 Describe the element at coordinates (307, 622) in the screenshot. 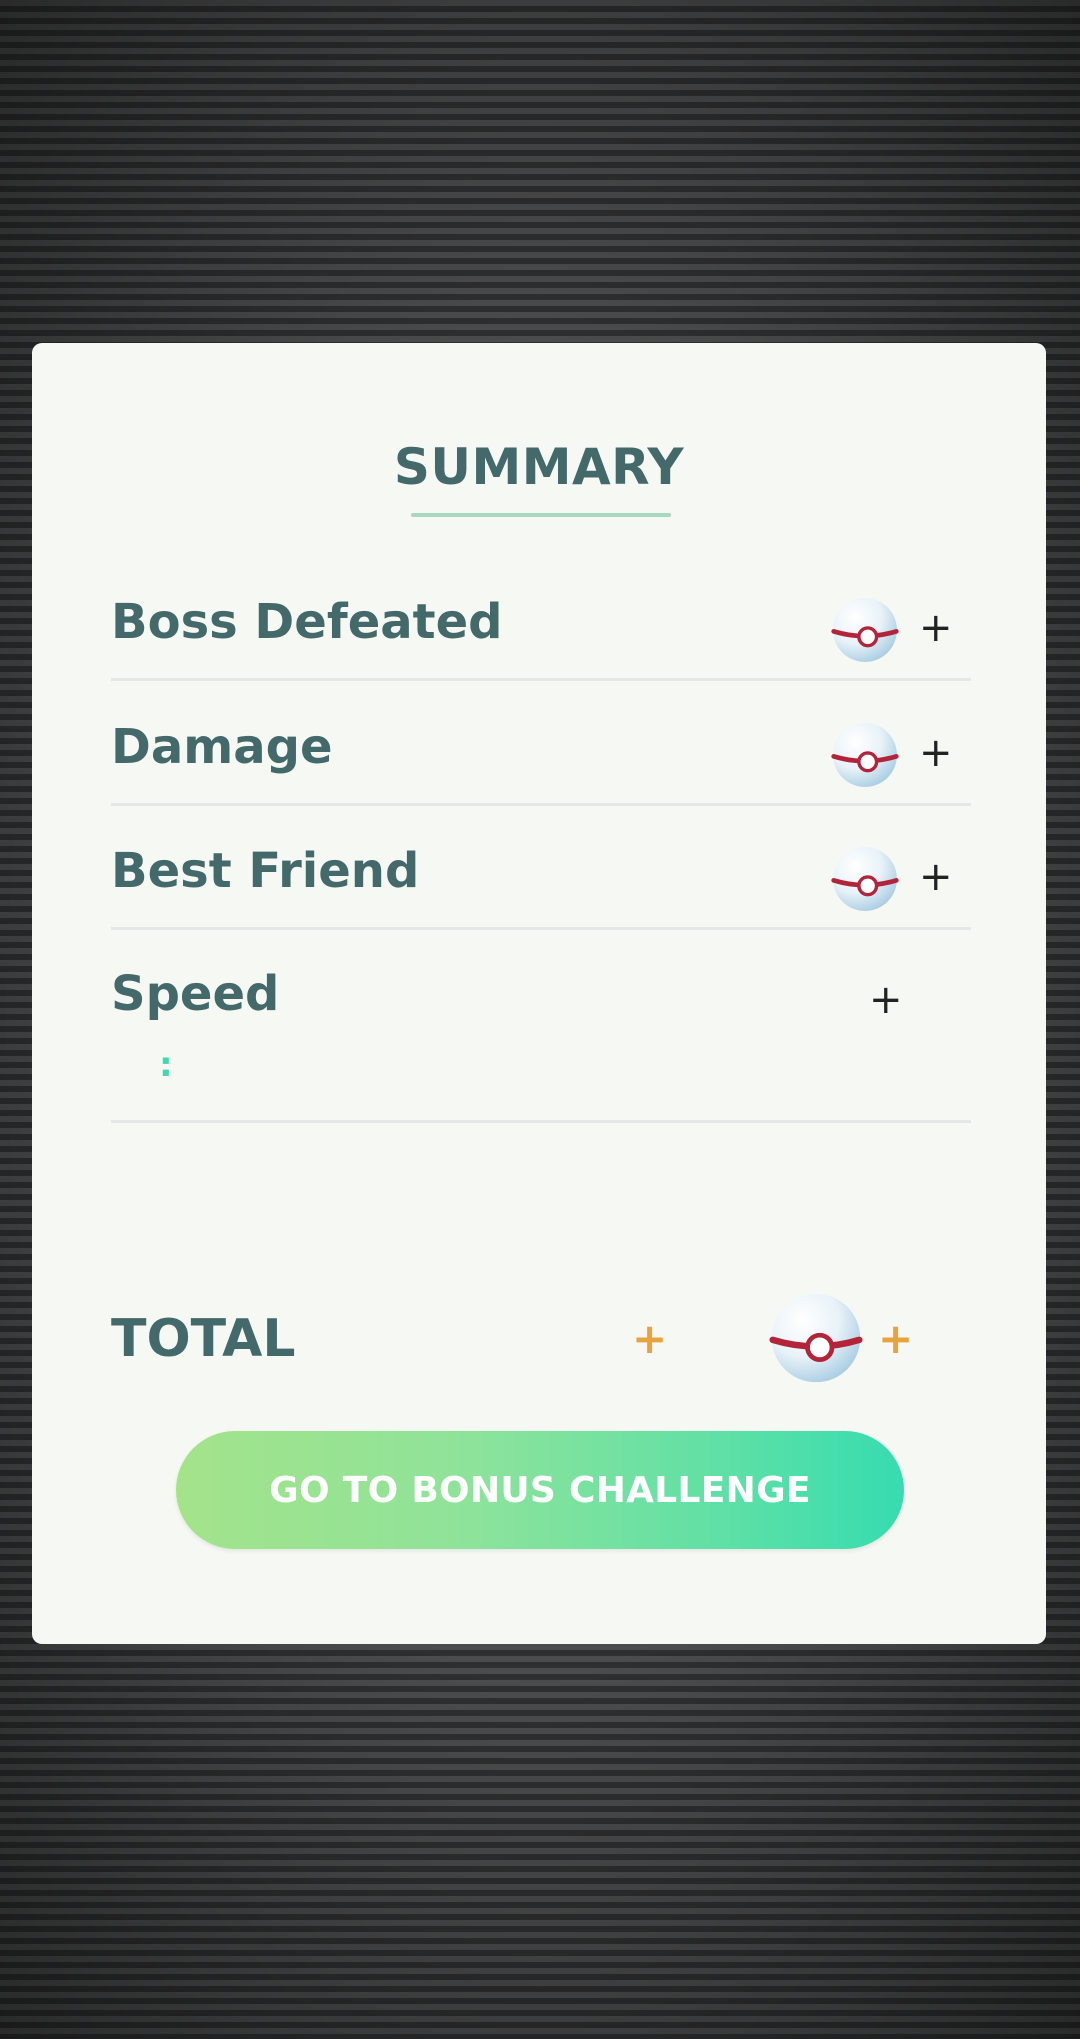

I see `row-label-boss-defeated: Boss Defeated` at that location.